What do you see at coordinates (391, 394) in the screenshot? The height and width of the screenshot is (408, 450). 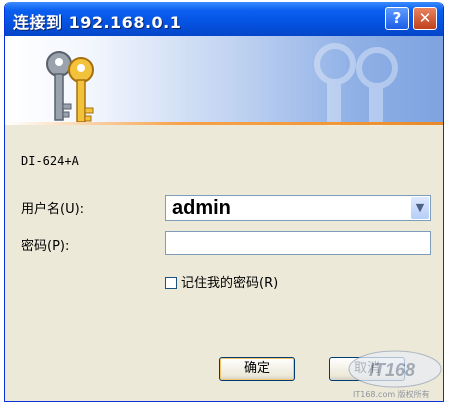 I see `svg-text: IT168.com 版权所有` at bounding box center [391, 394].